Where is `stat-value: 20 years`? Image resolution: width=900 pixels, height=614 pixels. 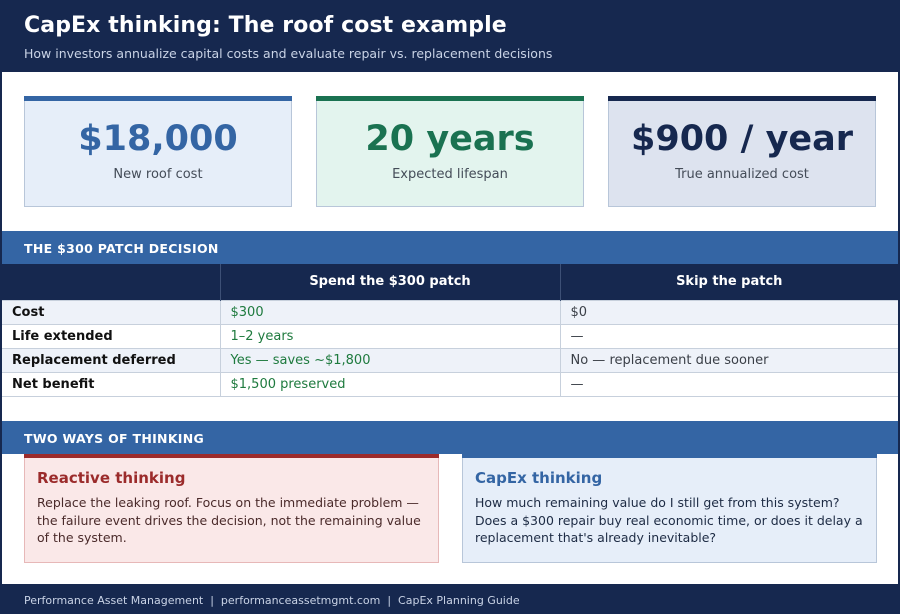
stat-value: 20 years is located at coordinates (450, 139).